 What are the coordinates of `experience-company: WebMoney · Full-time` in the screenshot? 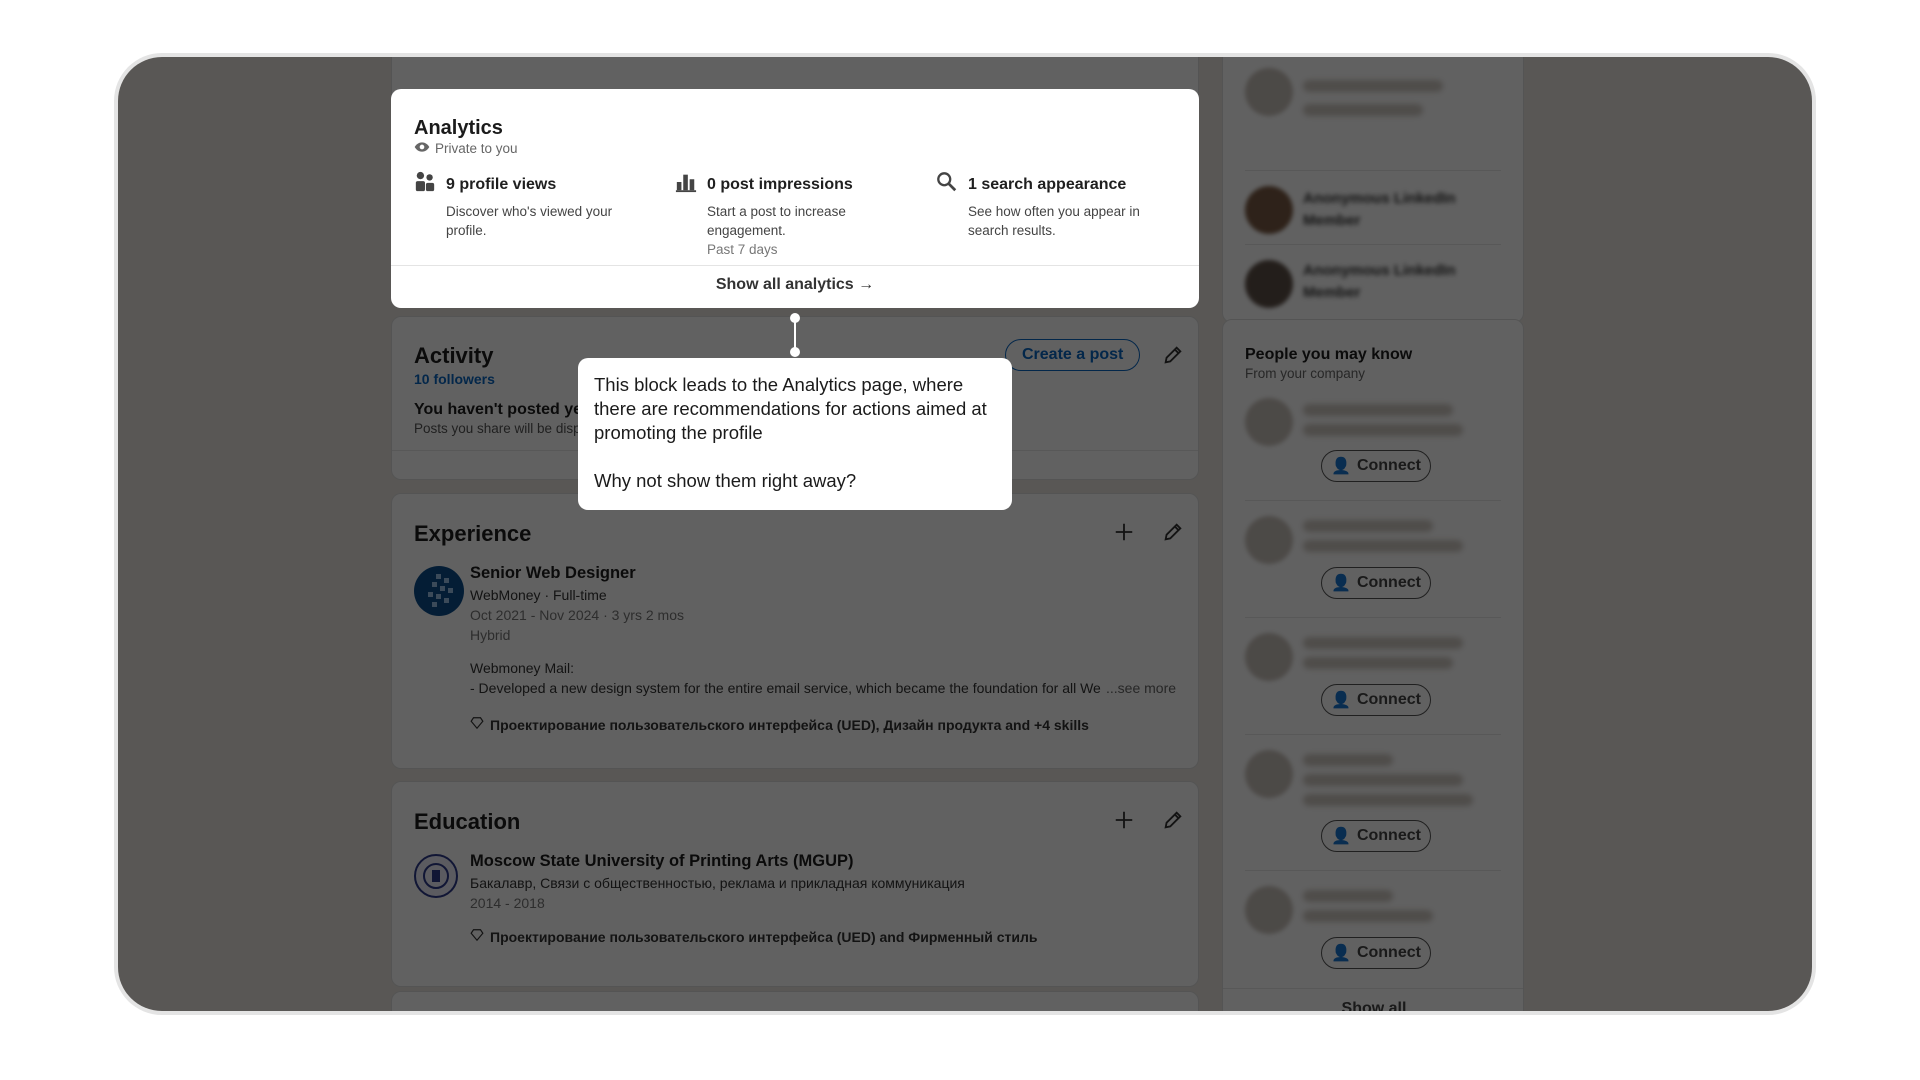 It's located at (538, 595).